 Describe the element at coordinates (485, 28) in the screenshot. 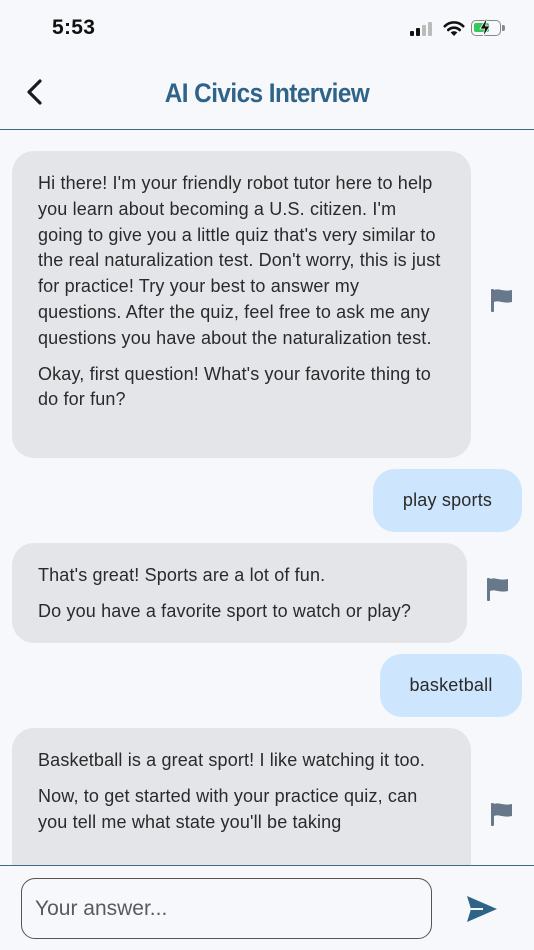

I see `charging-bolt-icon` at that location.